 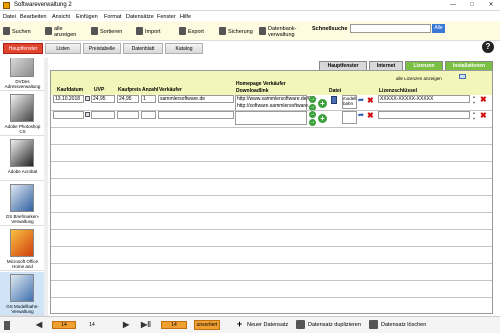 What do you see at coordinates (103, 115) in the screenshot?
I see `uvp-field` at bounding box center [103, 115].